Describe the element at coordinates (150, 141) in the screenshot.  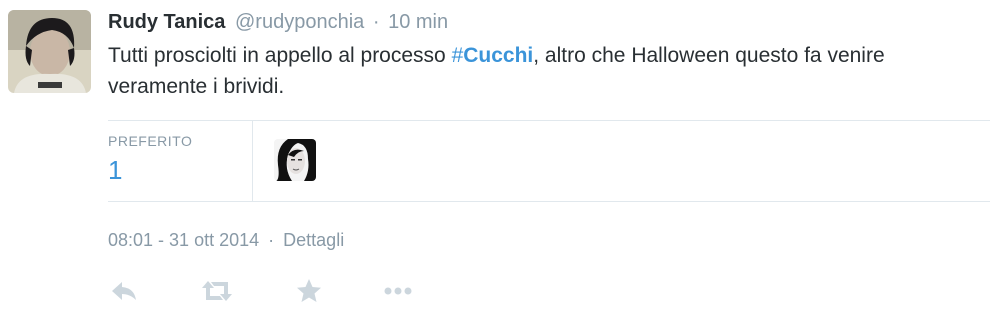
I see `favorites-label: PREFERITO` at that location.